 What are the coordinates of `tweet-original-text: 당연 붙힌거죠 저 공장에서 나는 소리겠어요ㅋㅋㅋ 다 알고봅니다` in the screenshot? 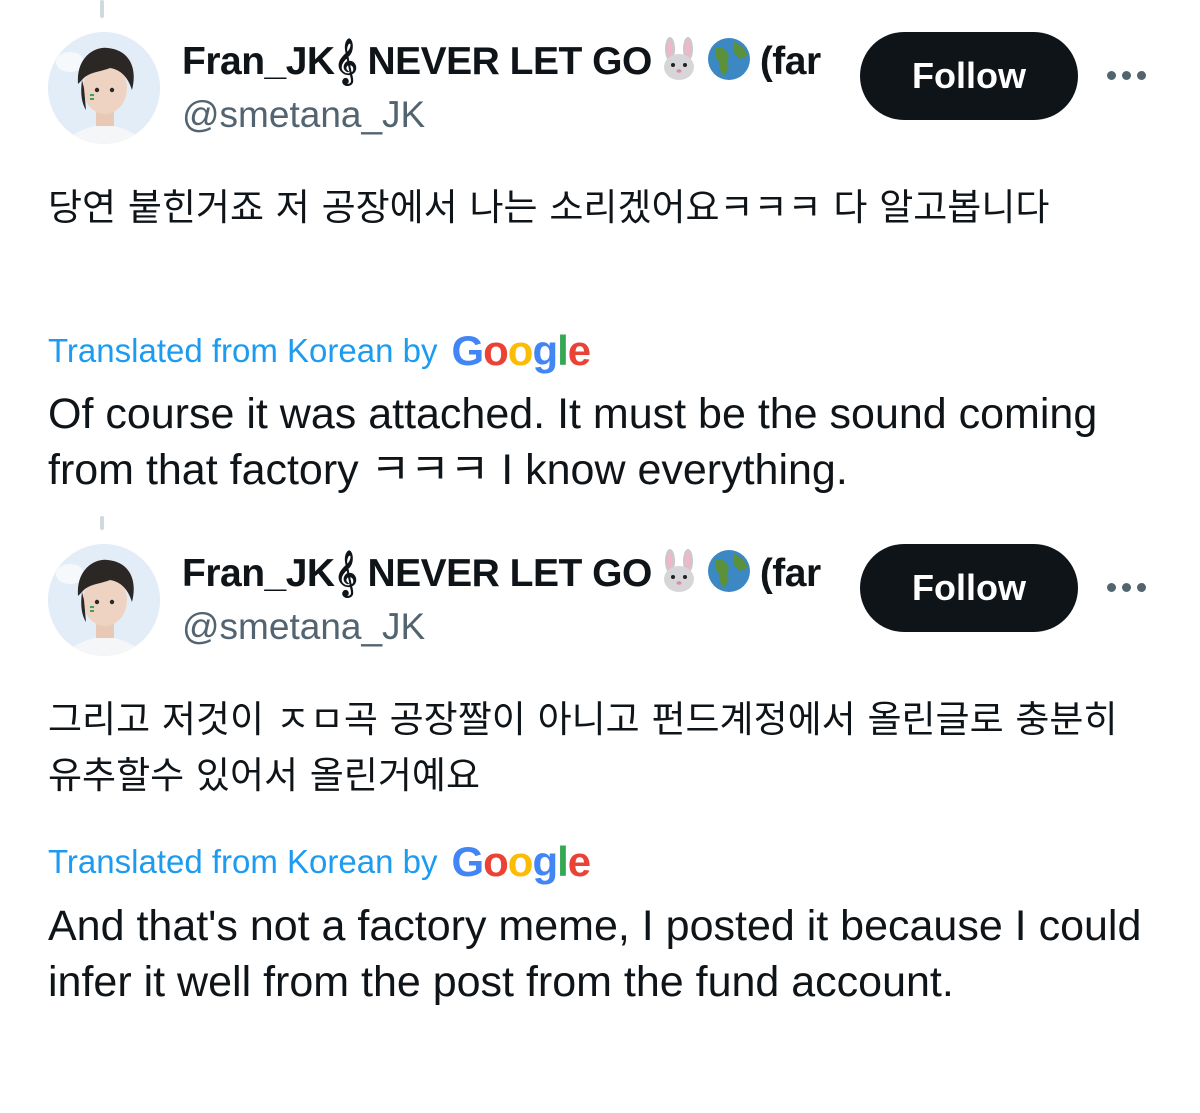 It's located at (549, 207).